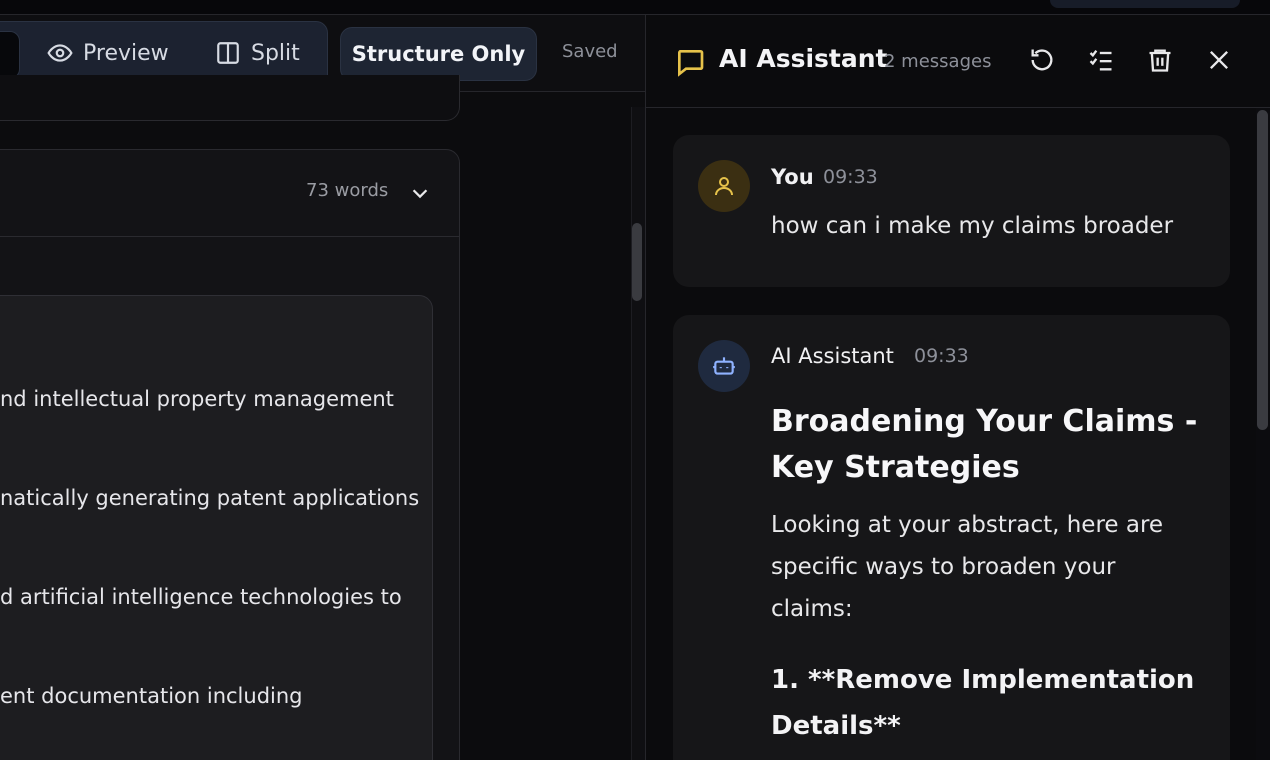 The width and height of the screenshot is (1270, 760). I want to click on message-author: AI Assistant, so click(832, 356).